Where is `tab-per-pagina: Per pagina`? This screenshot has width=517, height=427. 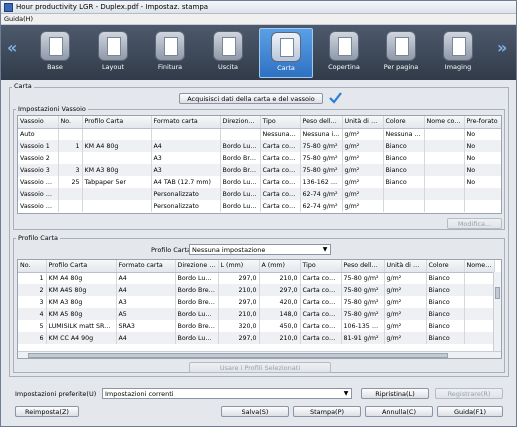
tab-per-pagina: Per pagina is located at coordinates (401, 53).